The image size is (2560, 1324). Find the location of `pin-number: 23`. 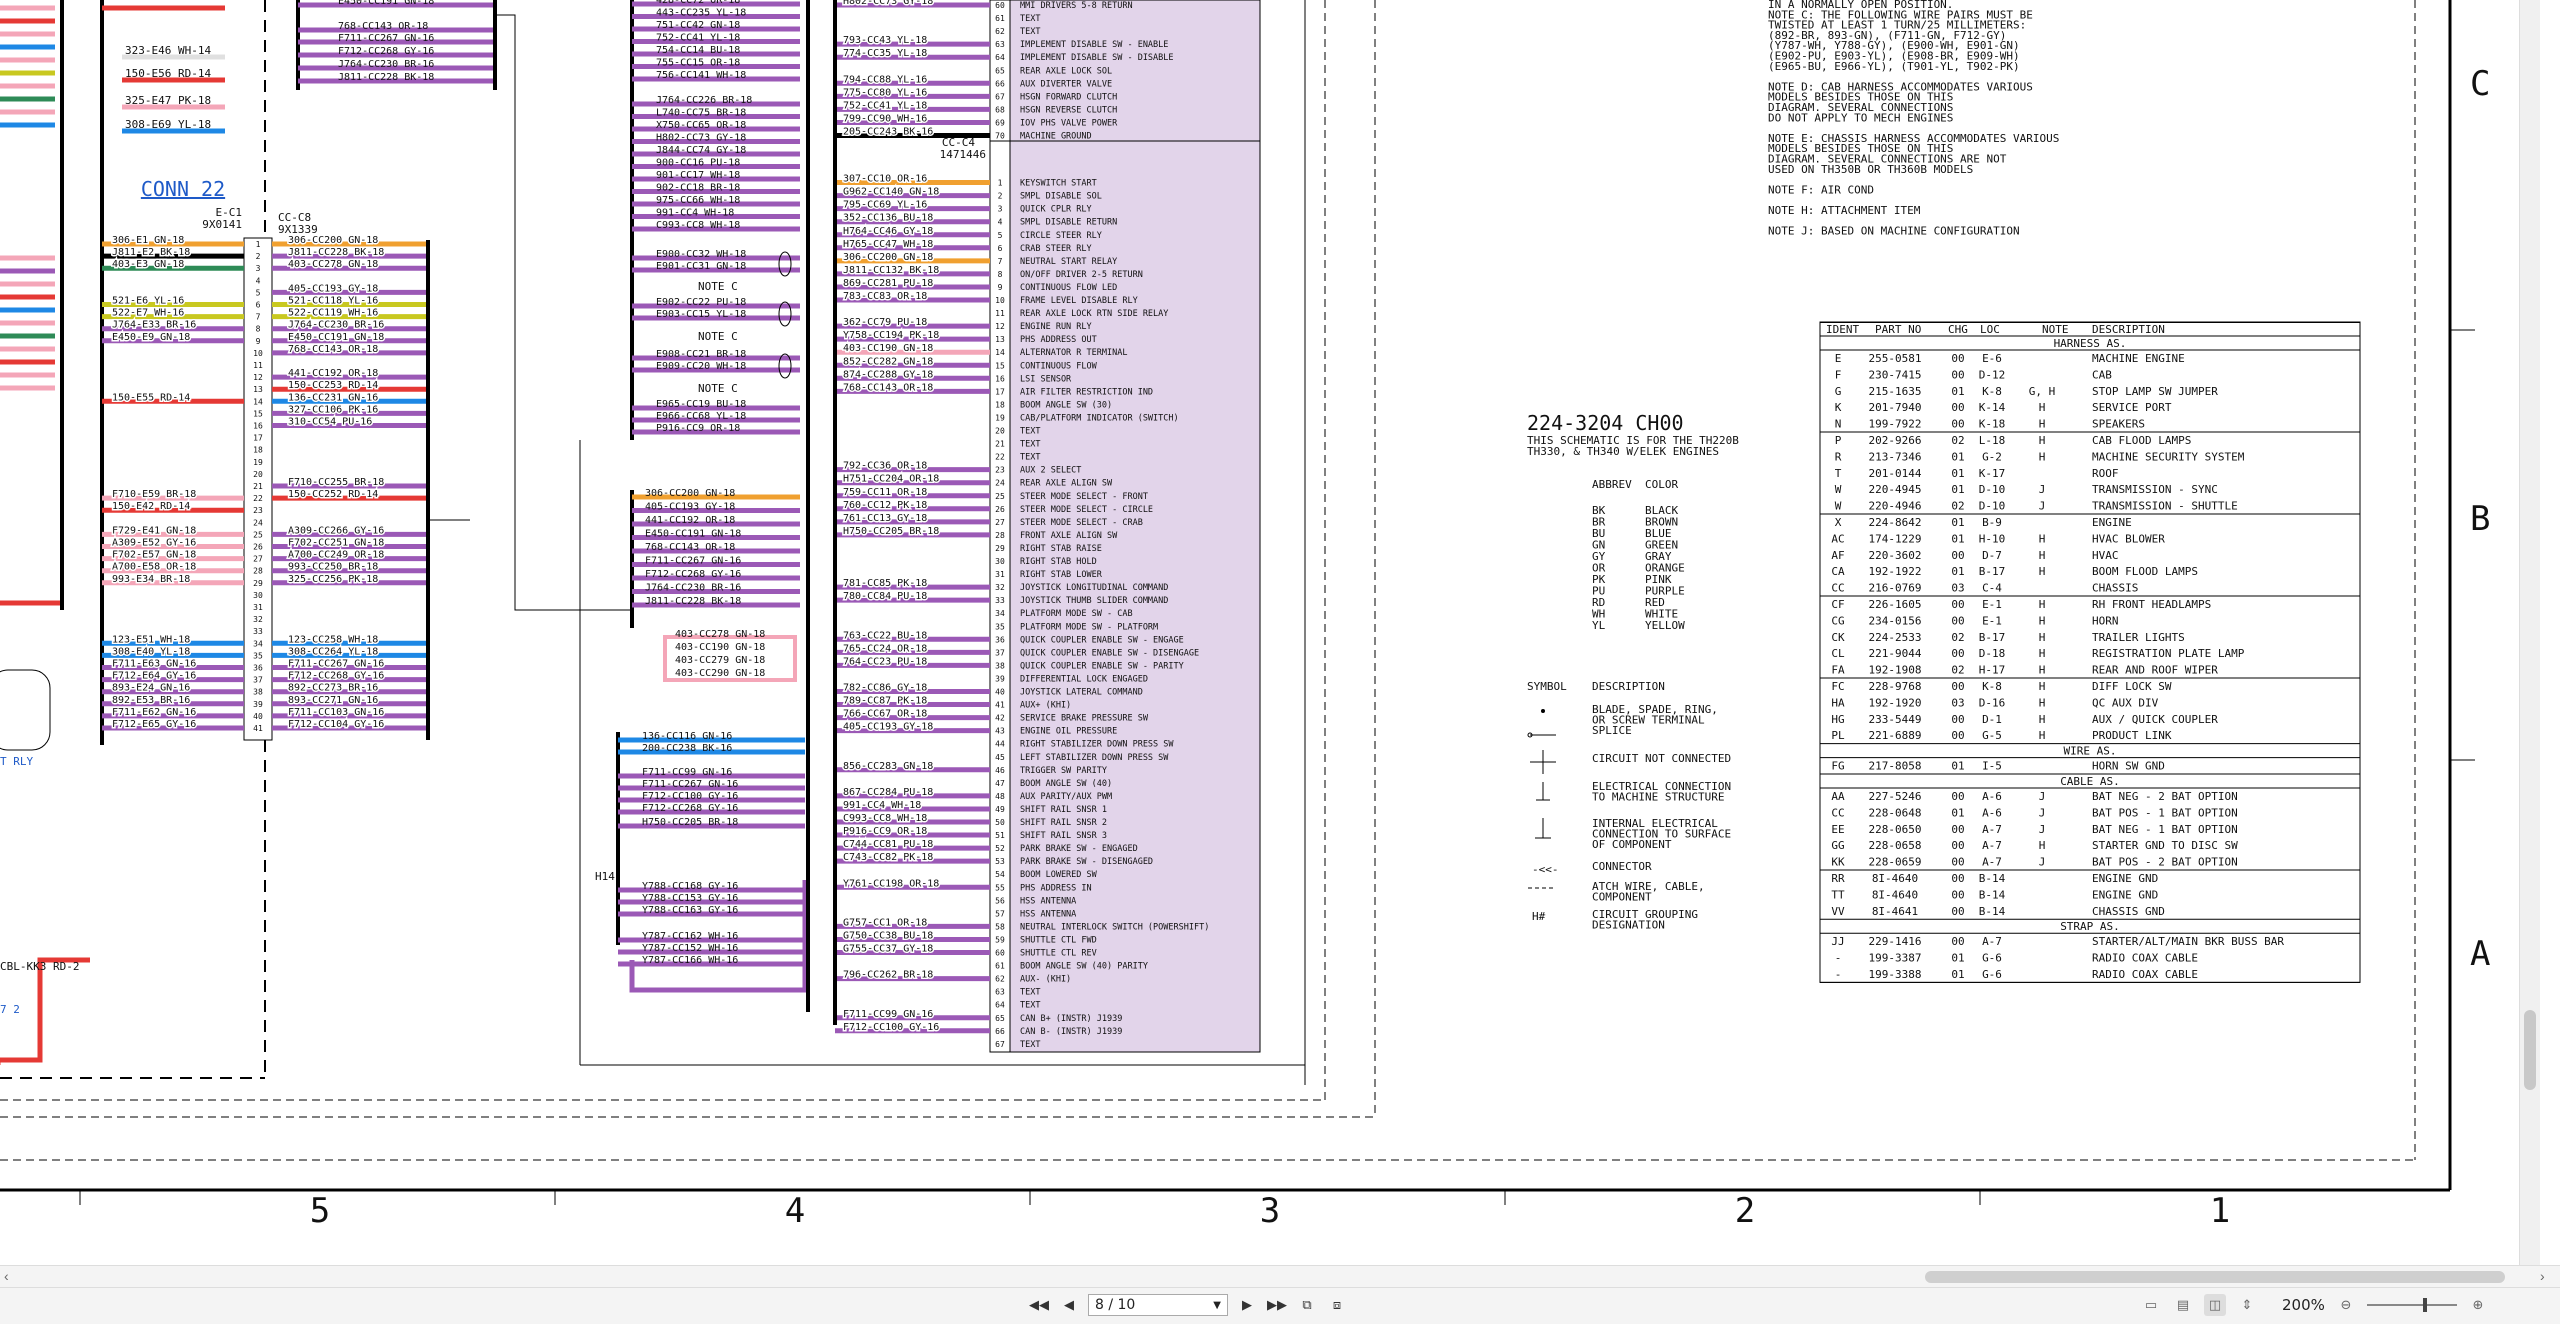

pin-number: 23 is located at coordinates (258, 510).